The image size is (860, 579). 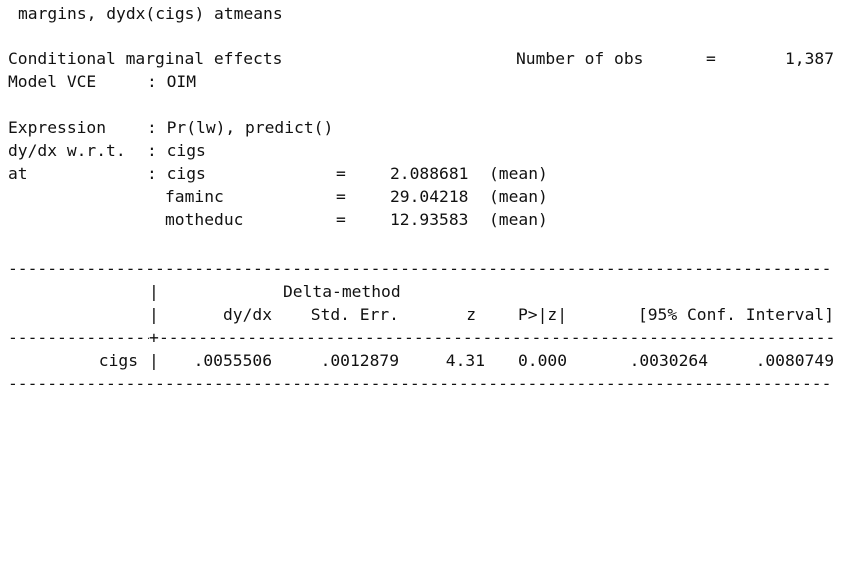 I want to click on dydx-wrt-row: dy/dx w.r.t. : cigs, so click(x=421, y=150).